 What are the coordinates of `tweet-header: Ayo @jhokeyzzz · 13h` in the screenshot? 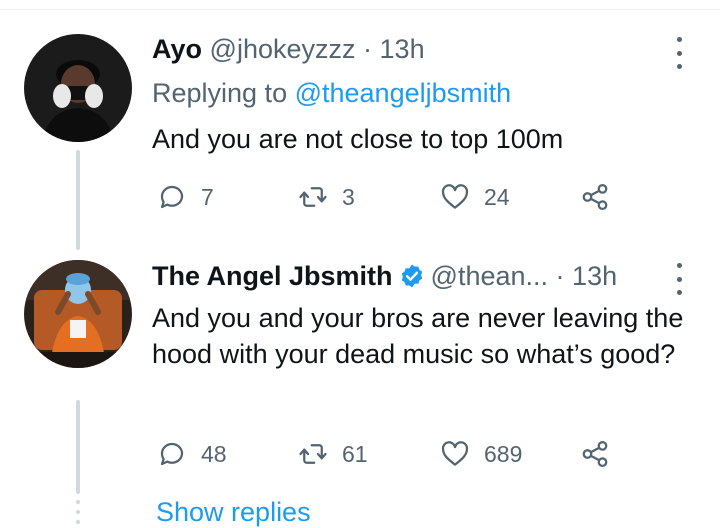 It's located at (288, 49).